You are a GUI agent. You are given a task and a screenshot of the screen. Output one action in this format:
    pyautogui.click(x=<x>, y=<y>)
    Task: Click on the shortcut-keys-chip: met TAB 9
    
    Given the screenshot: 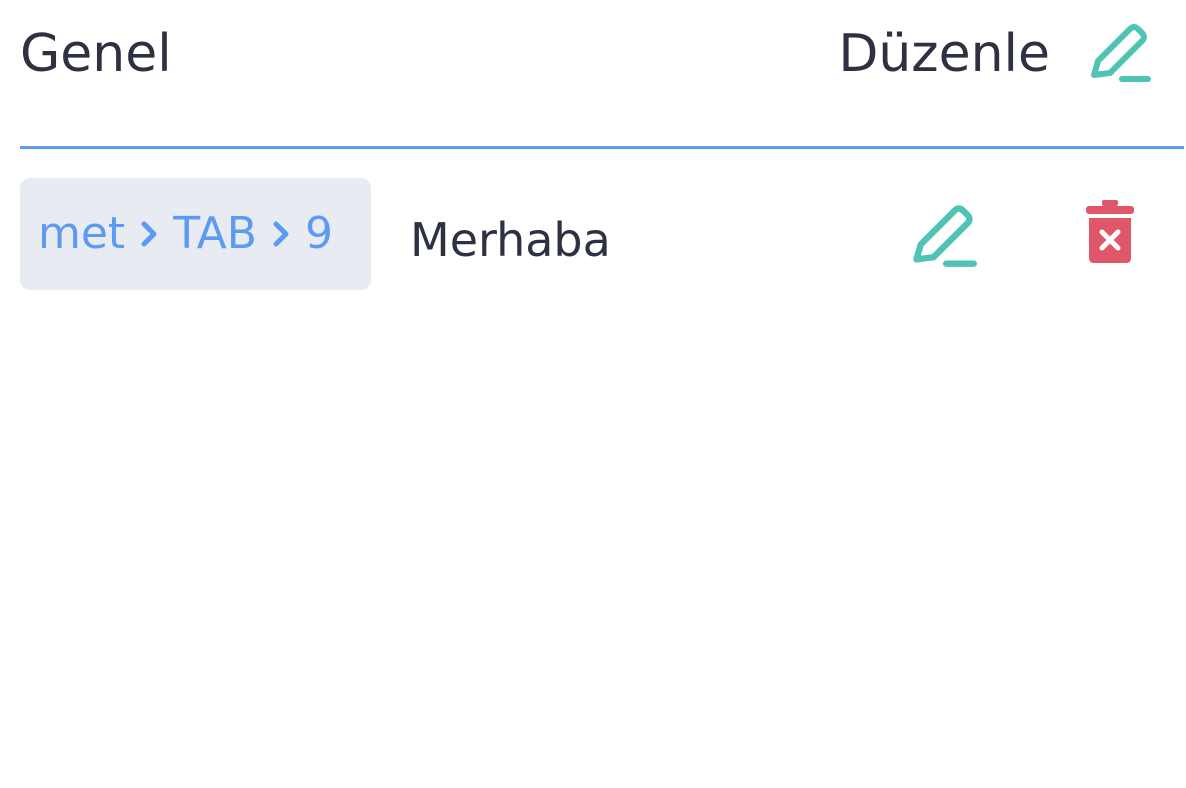 What is the action you would take?
    pyautogui.click(x=195, y=234)
    